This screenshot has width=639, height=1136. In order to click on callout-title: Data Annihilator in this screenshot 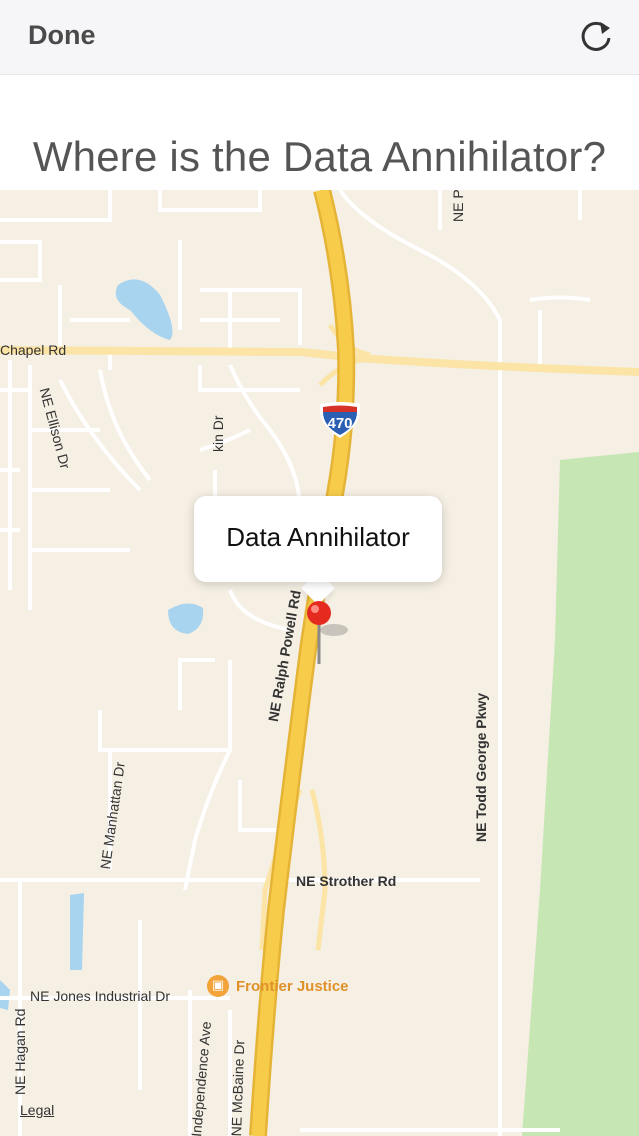, I will do `click(318, 537)`.